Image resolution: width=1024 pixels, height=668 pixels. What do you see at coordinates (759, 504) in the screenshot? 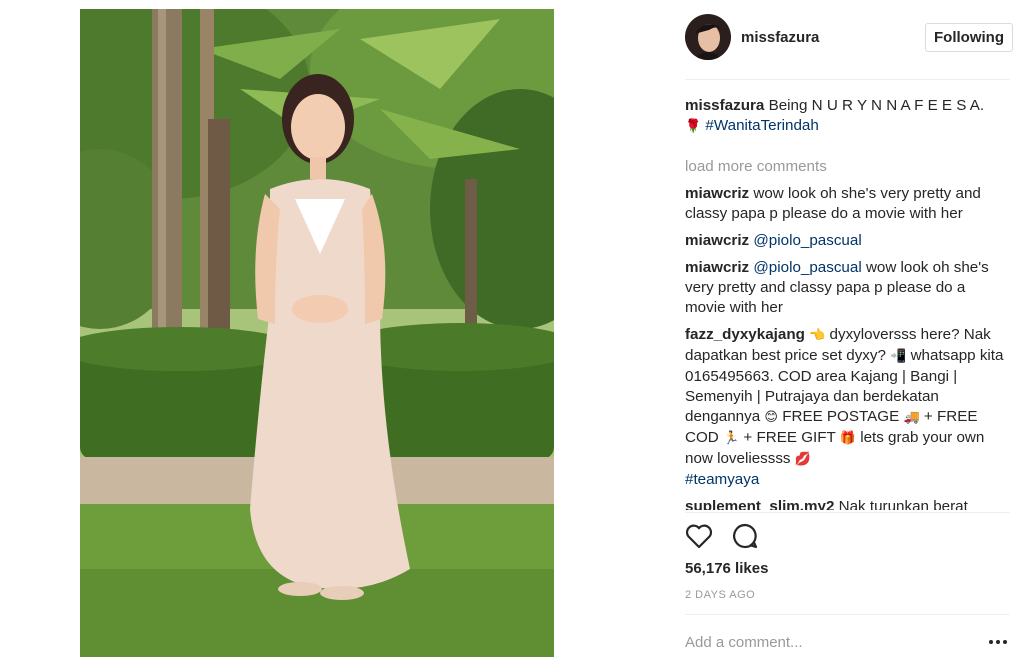
I see `comment-username: suplement_slim.my2` at bounding box center [759, 504].